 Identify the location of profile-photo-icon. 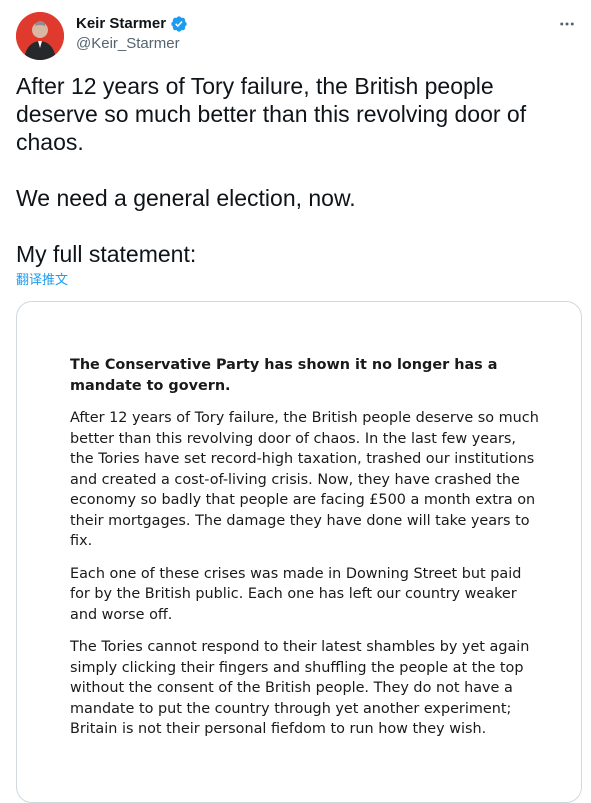
(40, 36).